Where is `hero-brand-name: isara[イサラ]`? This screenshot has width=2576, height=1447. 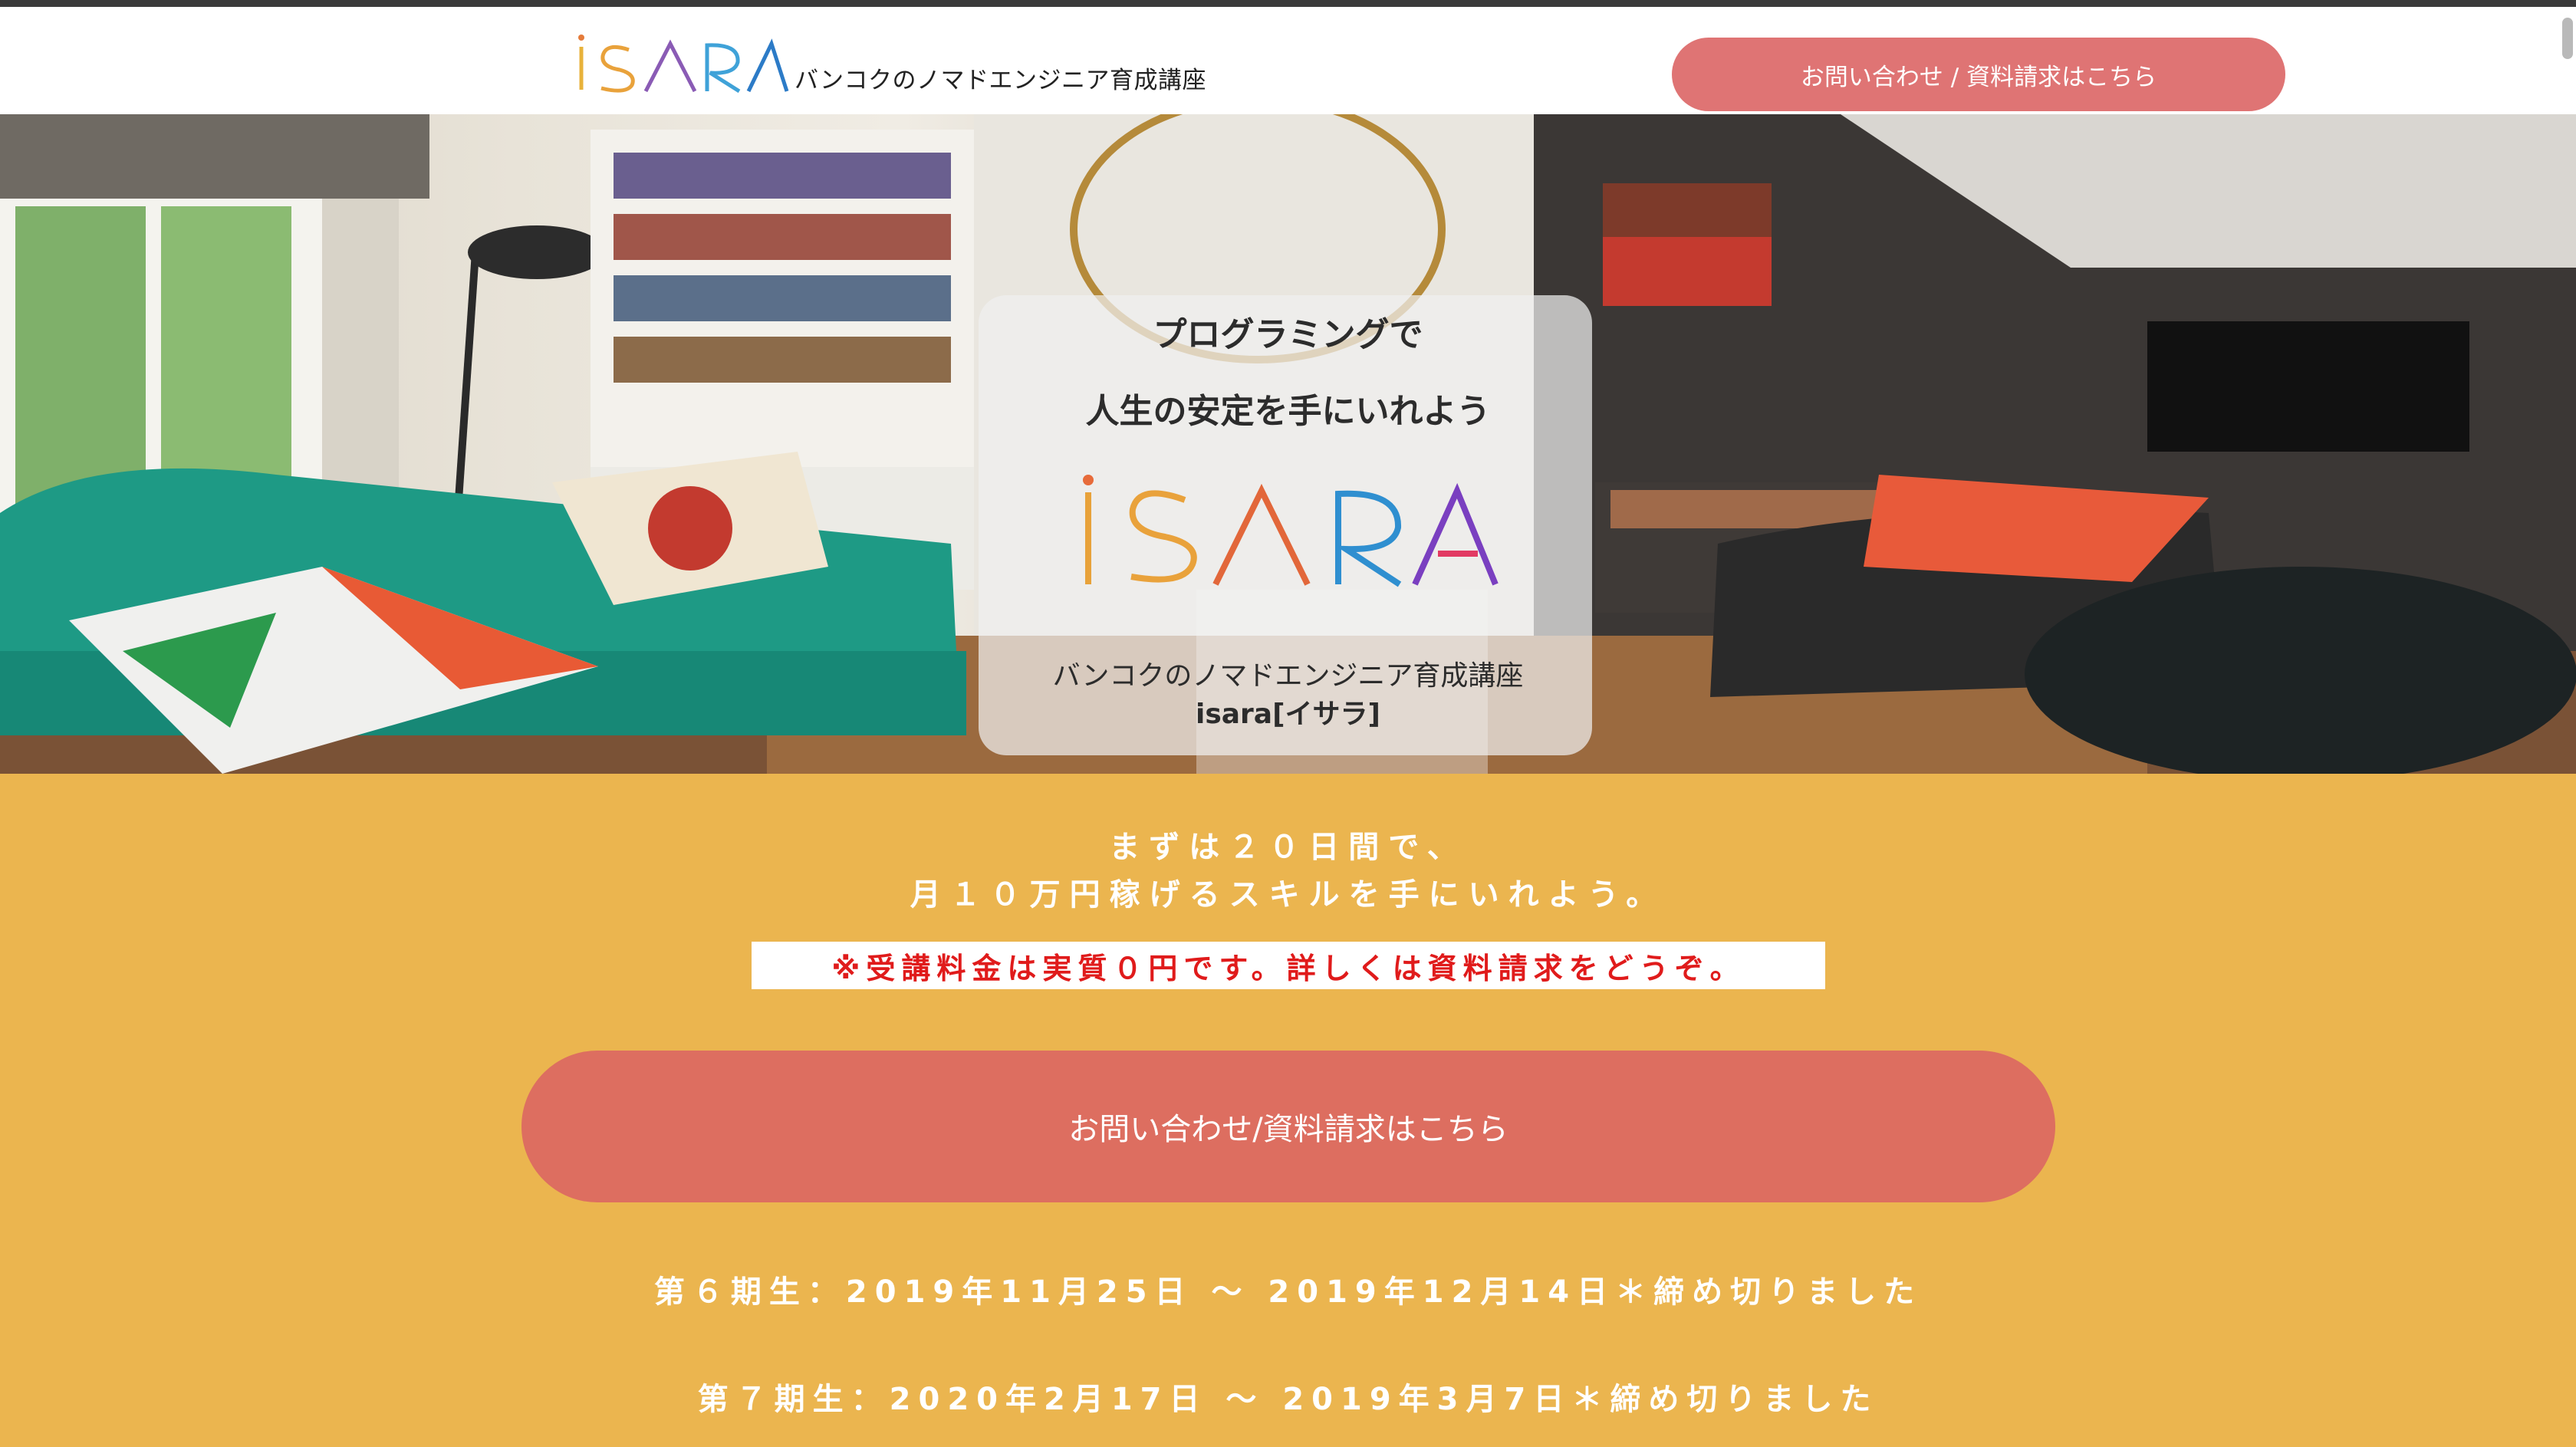
hero-brand-name: isara[イサラ] is located at coordinates (1287, 714).